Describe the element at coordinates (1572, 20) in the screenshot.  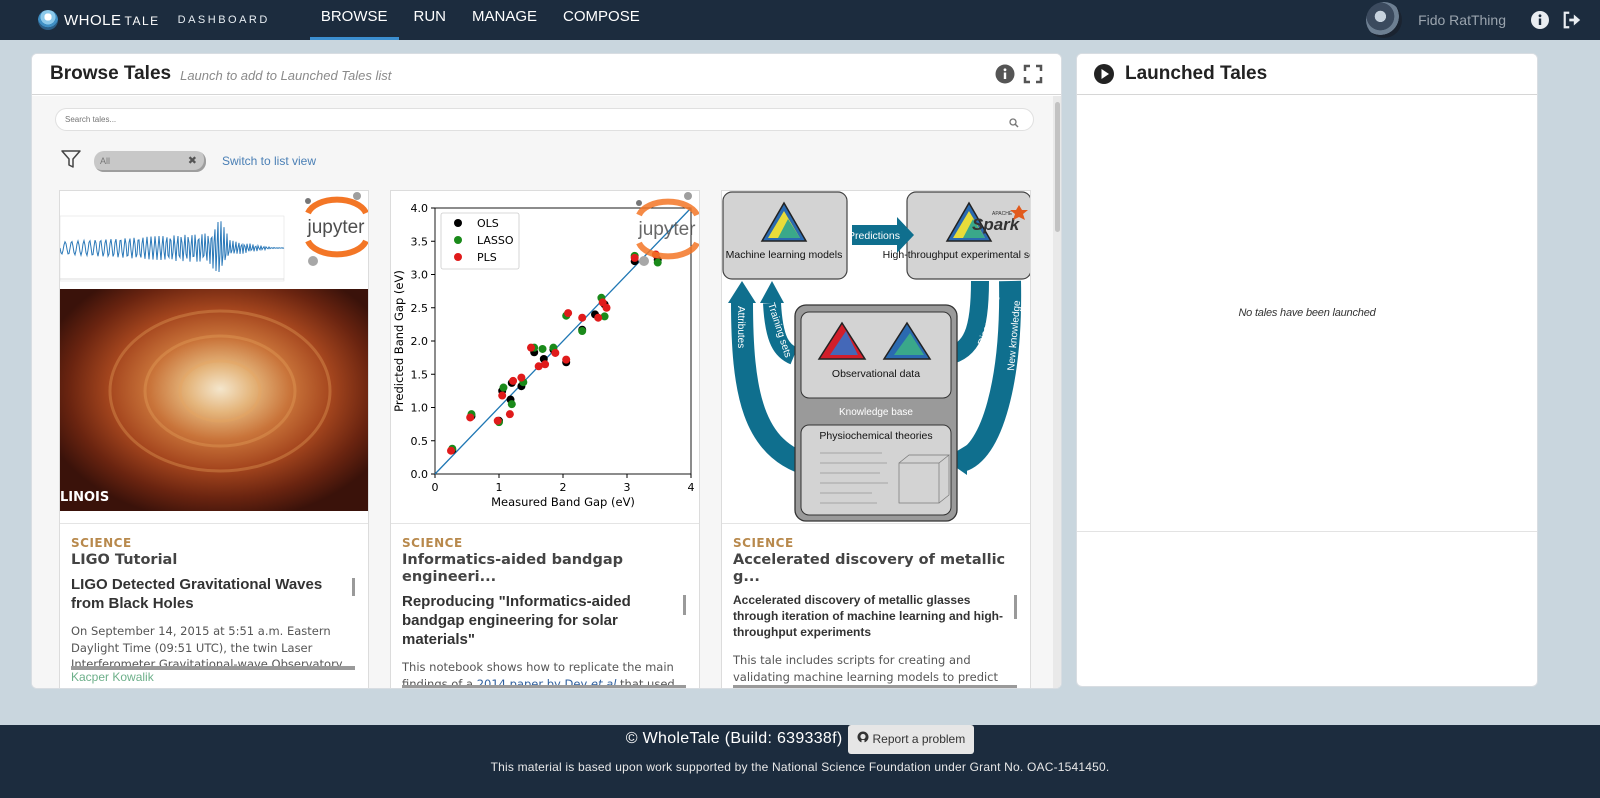
I see `logout-icon` at that location.